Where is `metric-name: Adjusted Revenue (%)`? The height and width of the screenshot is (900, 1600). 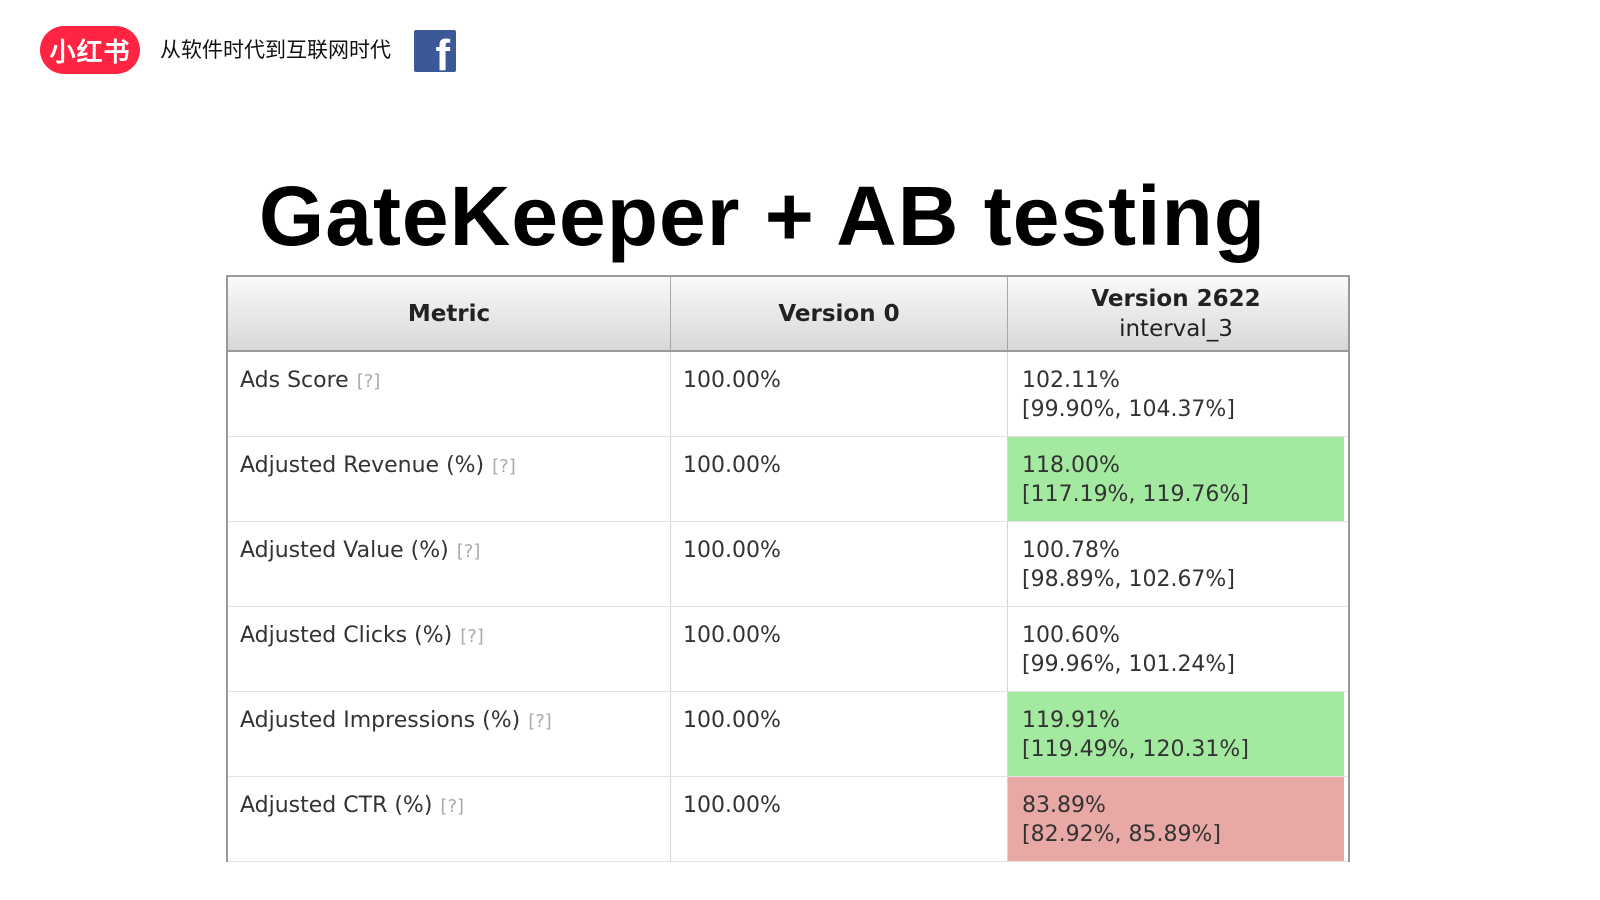 metric-name: Adjusted Revenue (%) is located at coordinates (362, 465).